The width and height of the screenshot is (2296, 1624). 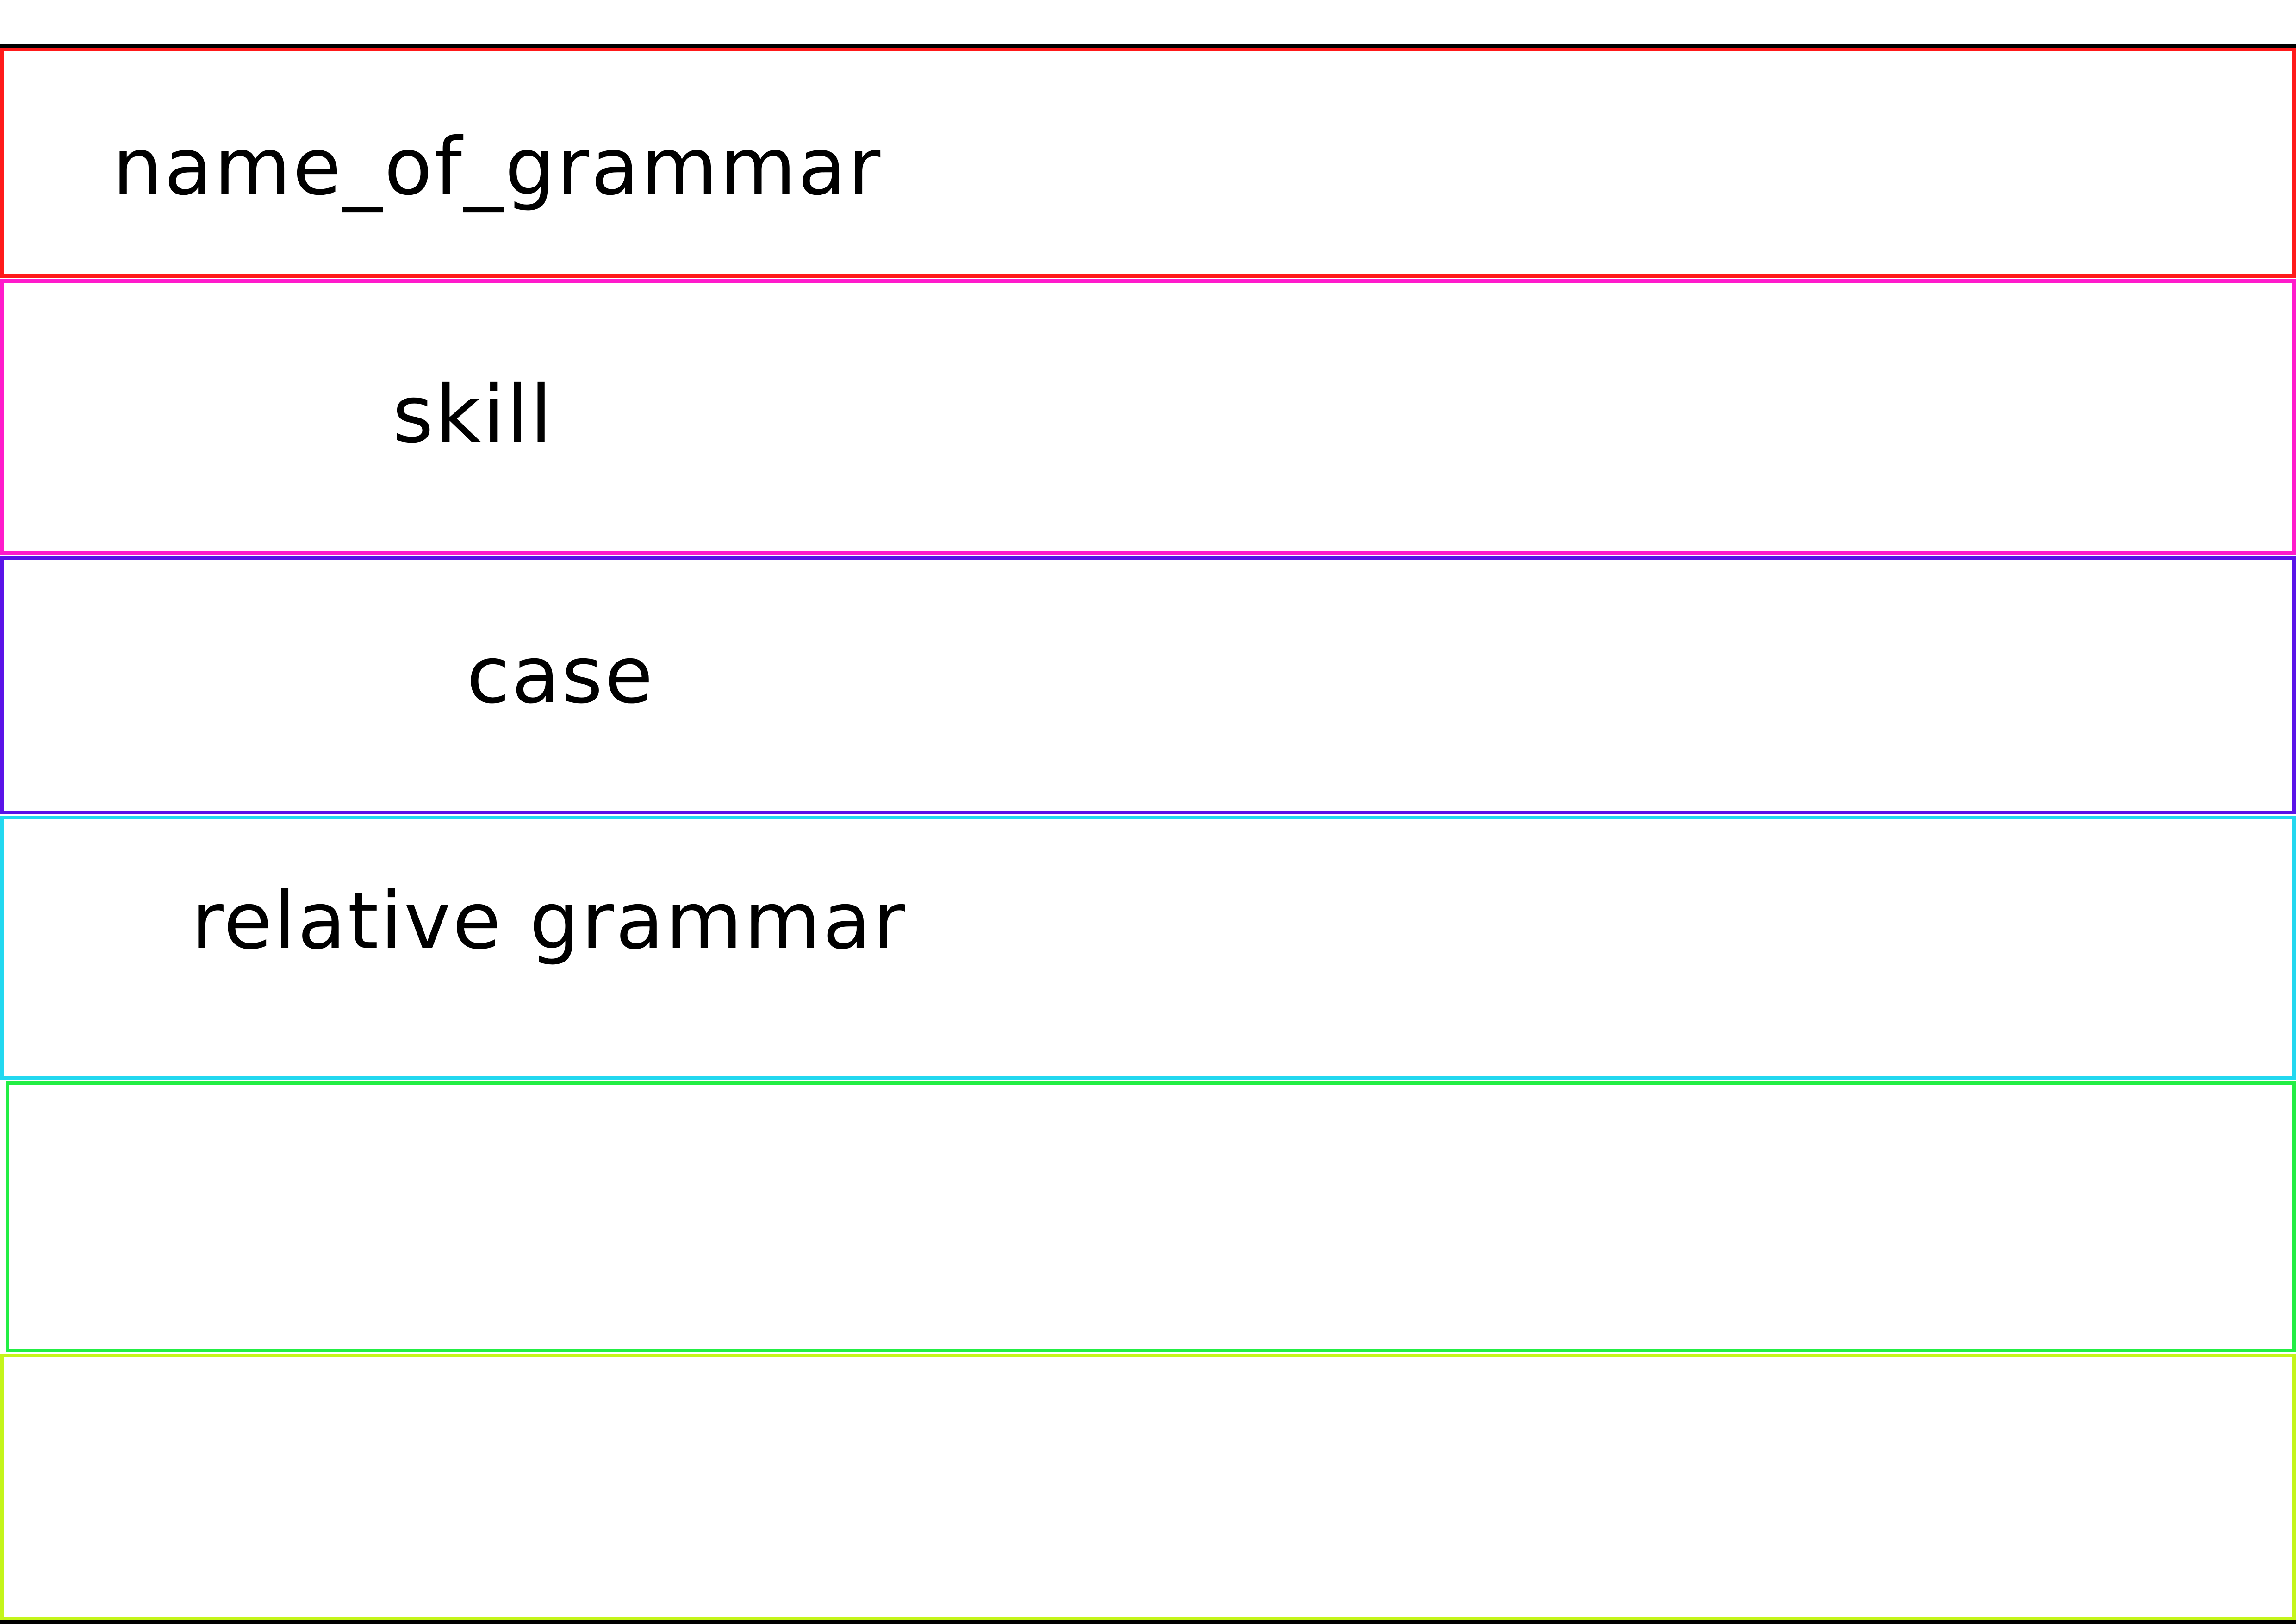 What do you see at coordinates (561, 675) in the screenshot?
I see `row-label-case: case` at bounding box center [561, 675].